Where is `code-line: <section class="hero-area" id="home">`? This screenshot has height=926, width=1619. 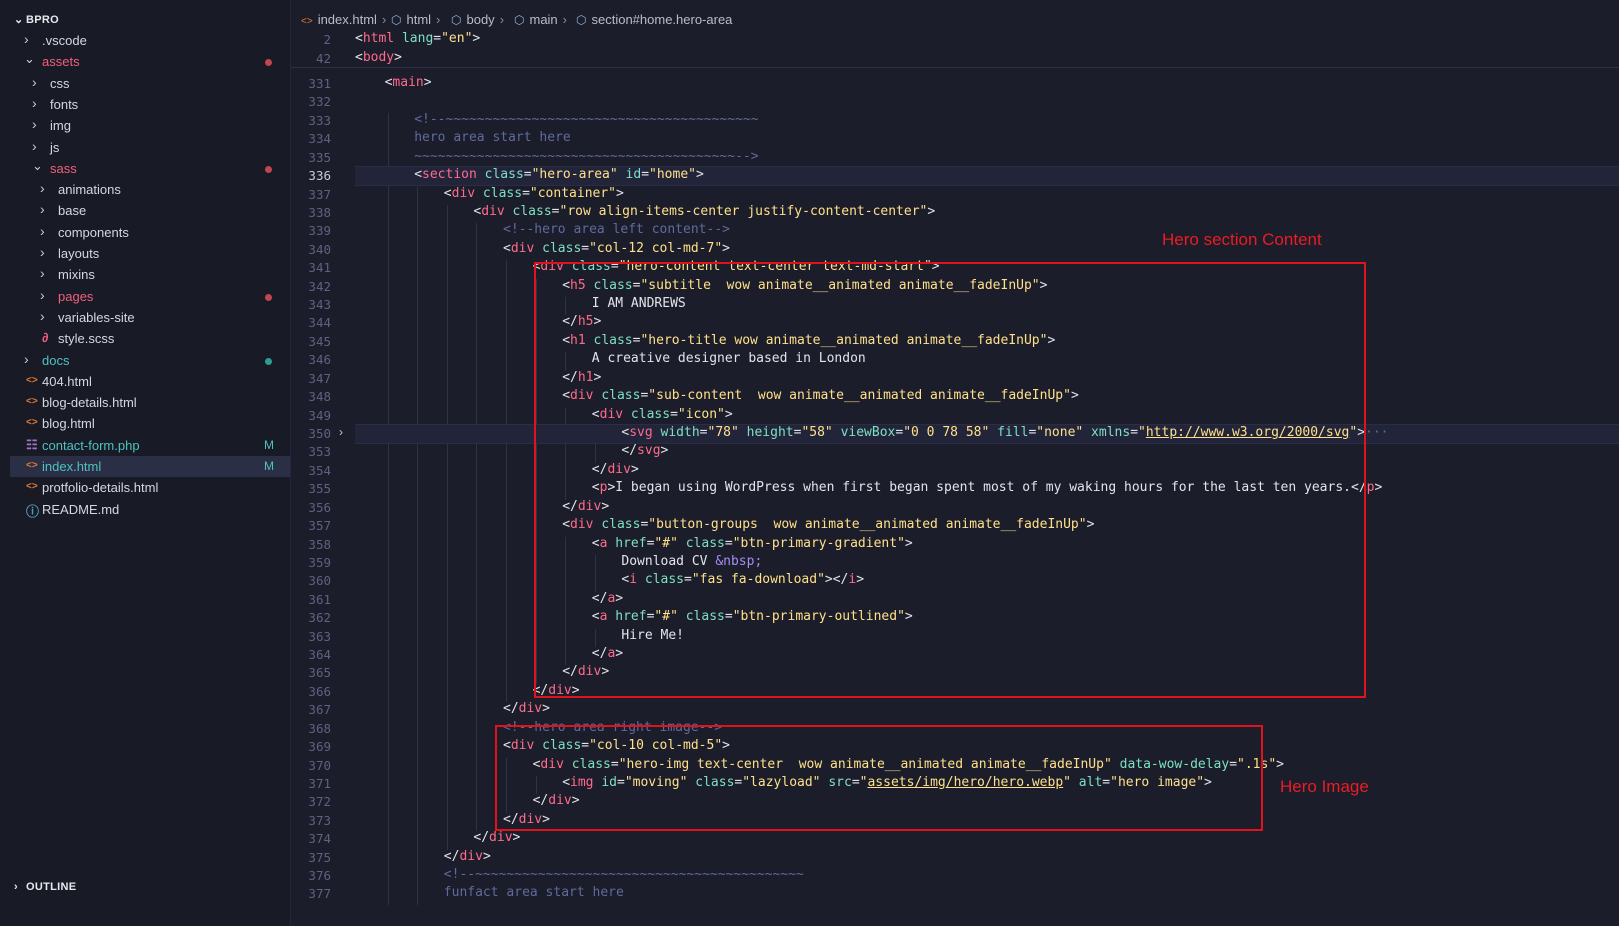
code-line: <section class="hero-area" id="home"> is located at coordinates (559, 174).